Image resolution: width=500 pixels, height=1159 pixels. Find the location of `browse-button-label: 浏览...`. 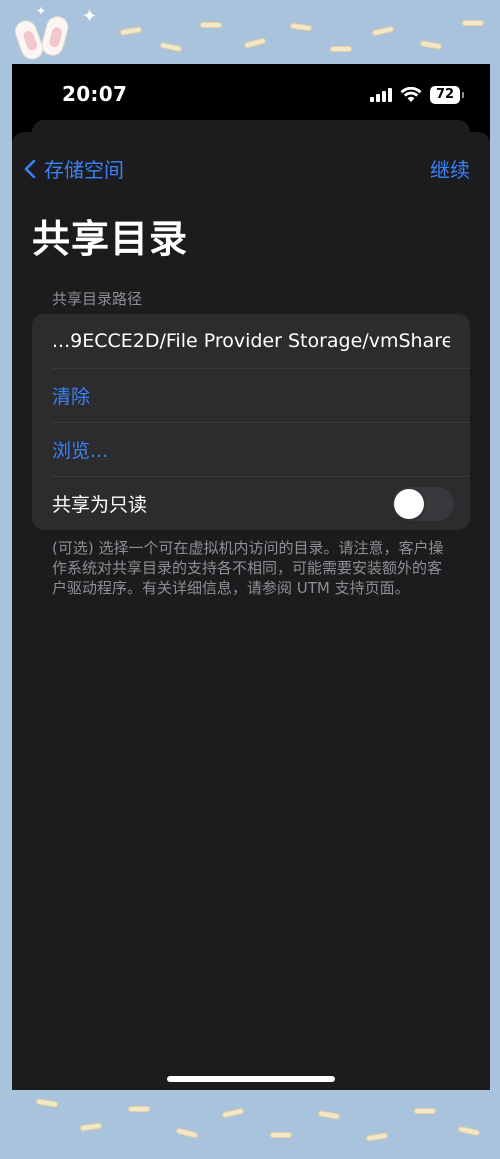

browse-button-label: 浏览... is located at coordinates (80, 450).